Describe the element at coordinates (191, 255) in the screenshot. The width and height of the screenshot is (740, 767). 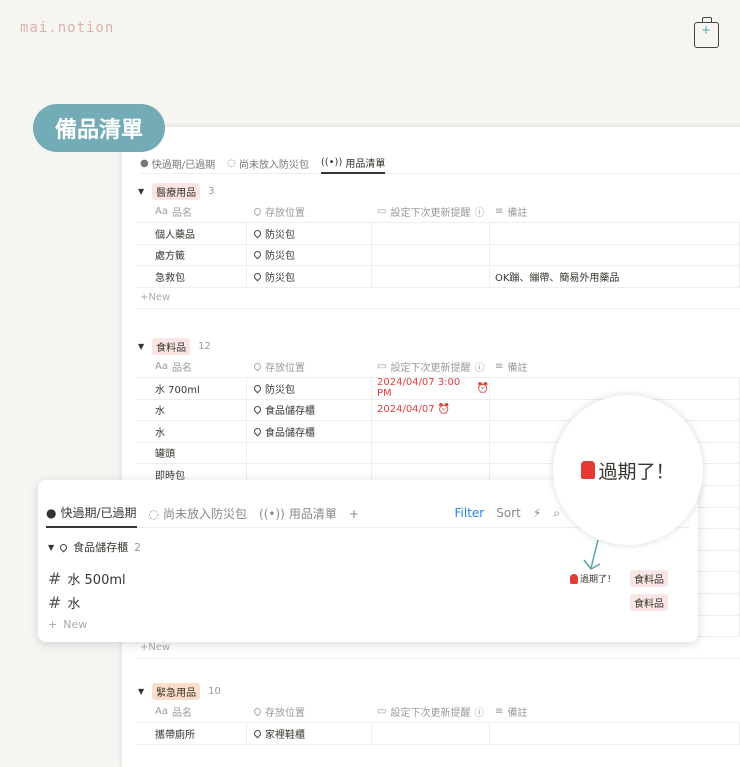
I see `cell-name: 處方籤` at that location.